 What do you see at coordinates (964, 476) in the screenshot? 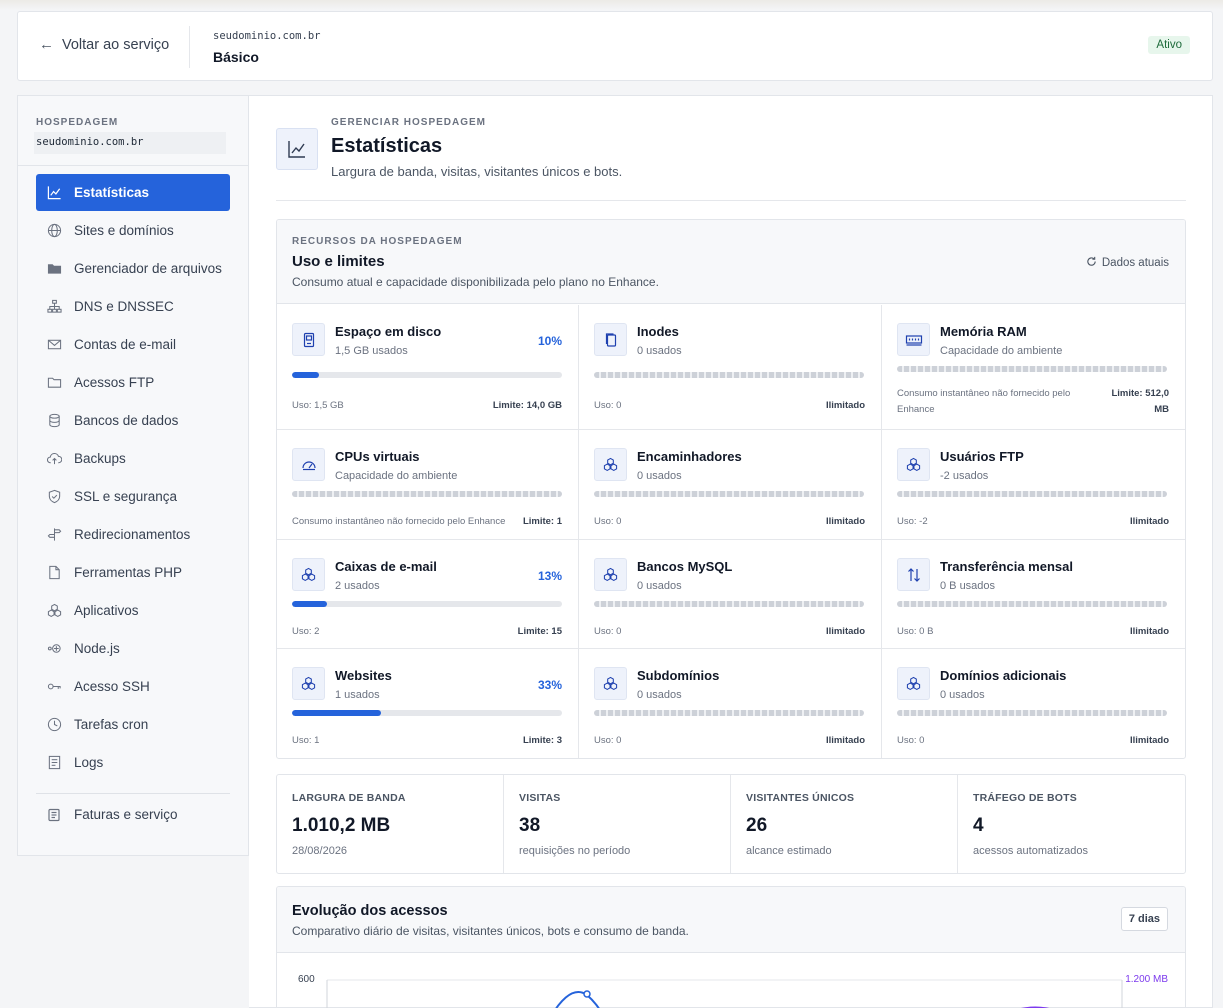
I see `resource-usage: -2 usados` at bounding box center [964, 476].